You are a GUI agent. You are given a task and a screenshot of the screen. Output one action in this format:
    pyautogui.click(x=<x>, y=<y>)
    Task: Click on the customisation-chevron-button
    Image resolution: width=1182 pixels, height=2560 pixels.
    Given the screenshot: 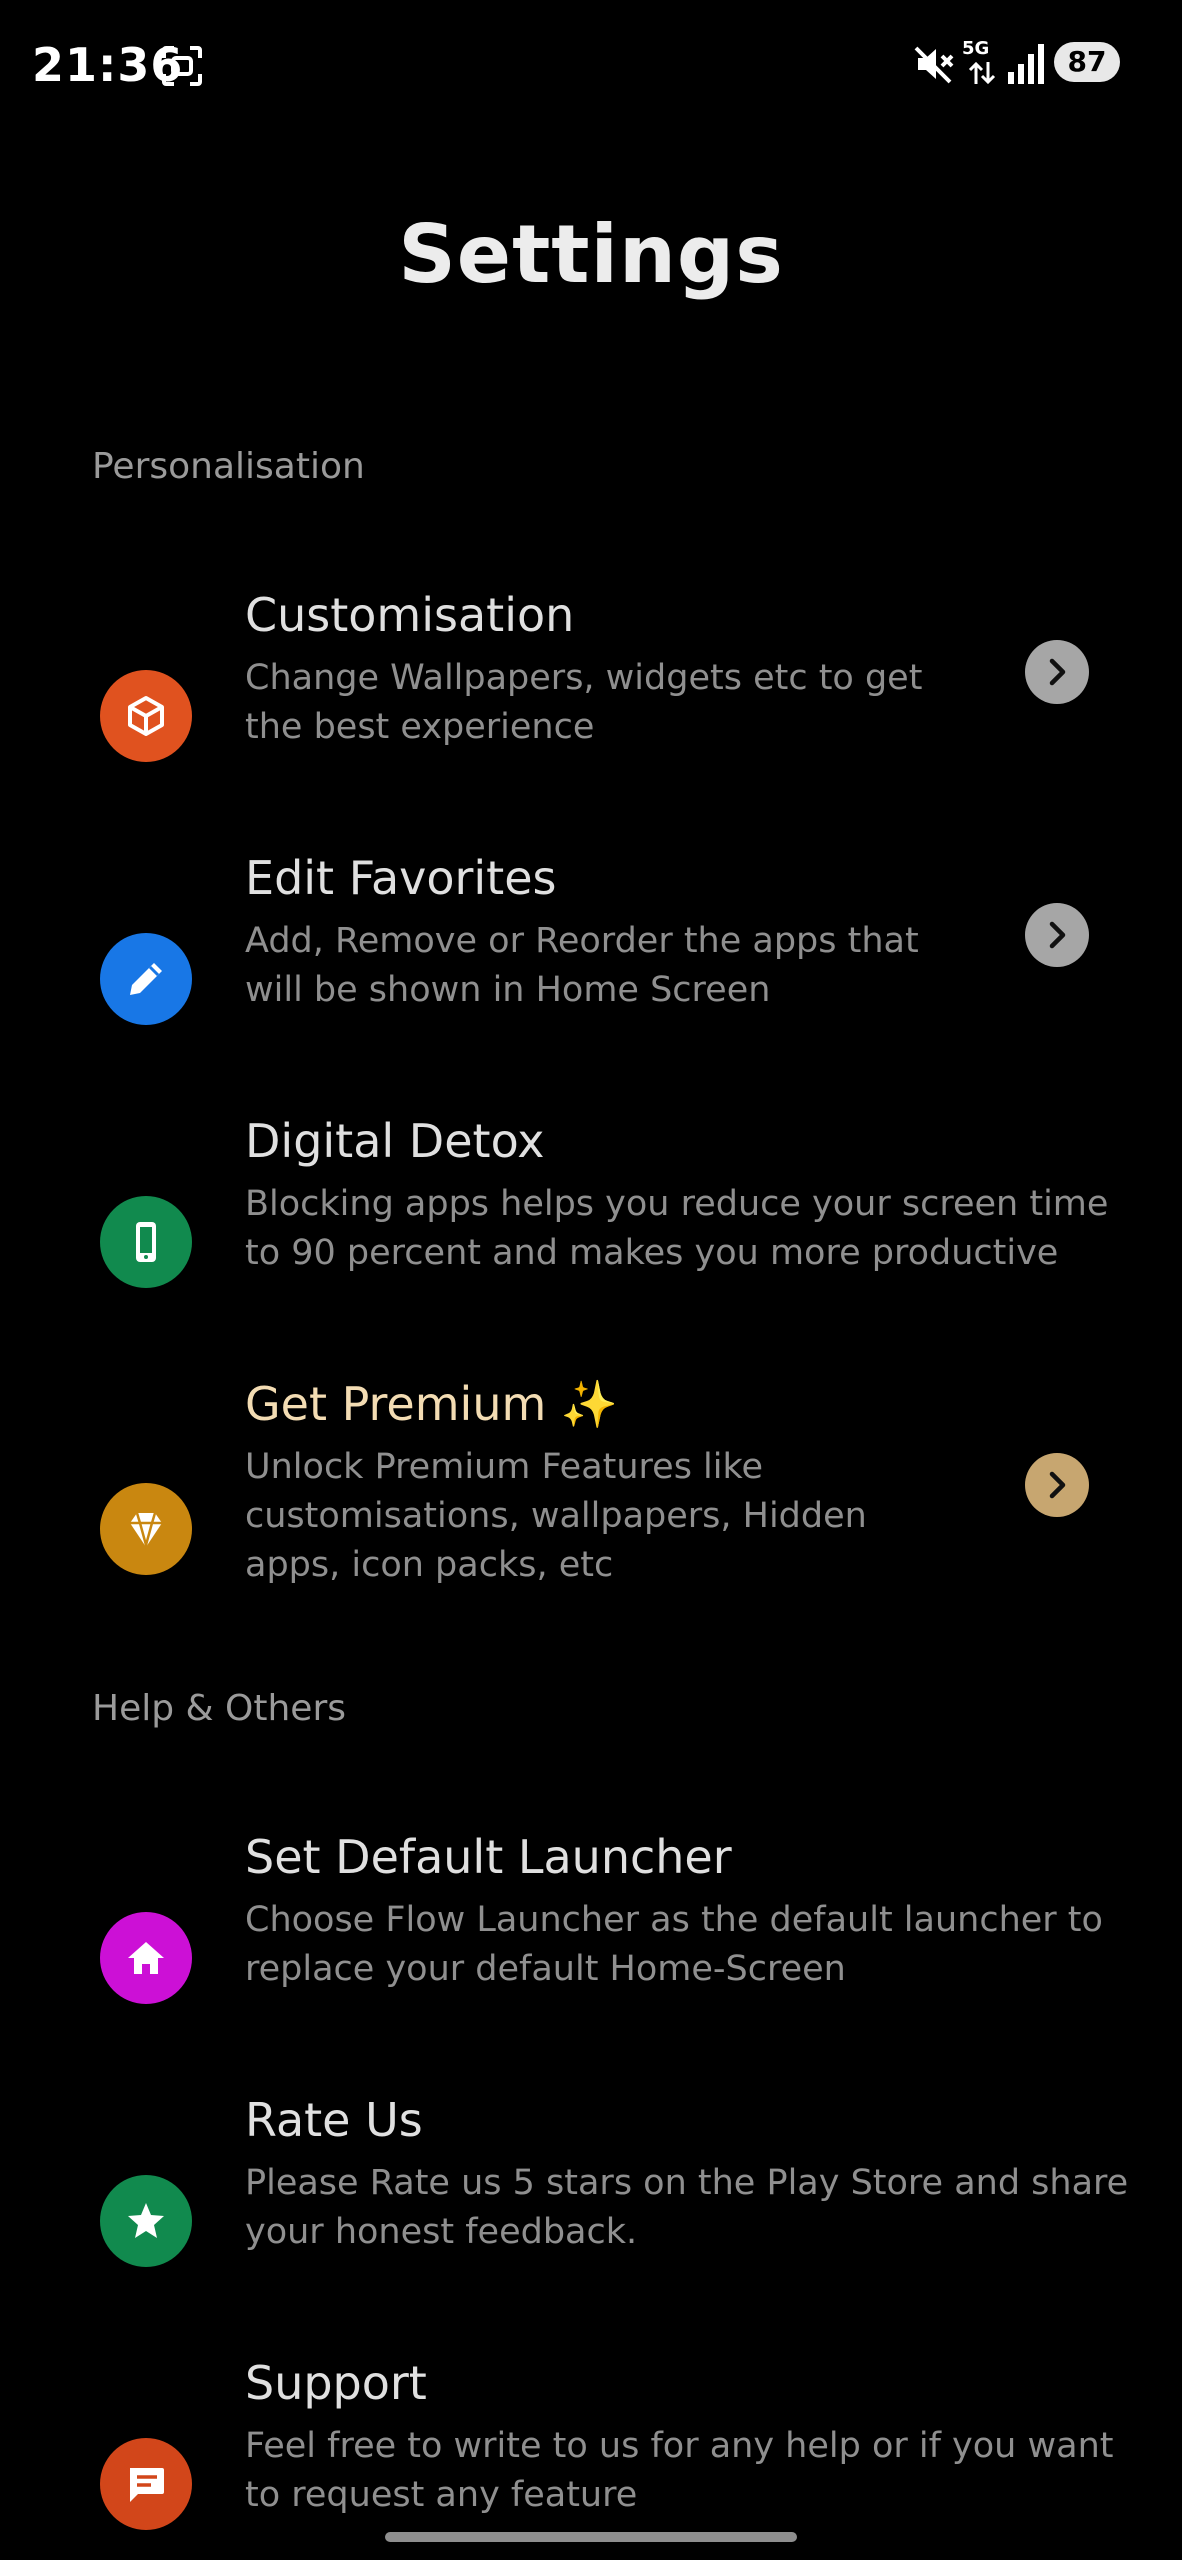 What is the action you would take?
    pyautogui.click(x=1057, y=672)
    